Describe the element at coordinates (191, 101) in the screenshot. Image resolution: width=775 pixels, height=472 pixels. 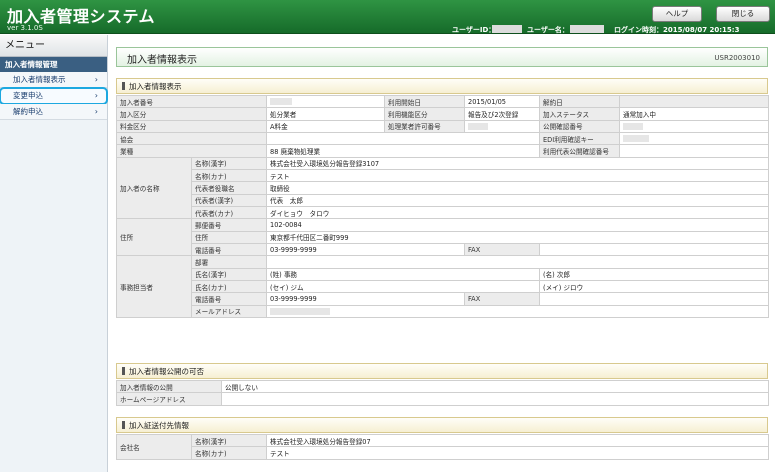
I see `label-member-no: 加入者番号` at that location.